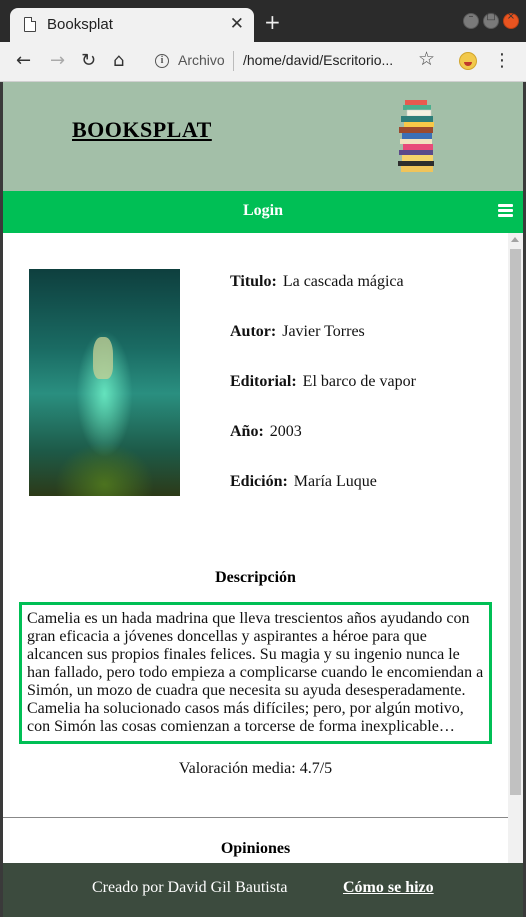  What do you see at coordinates (426, 59) in the screenshot?
I see `bookmark-star-icon: ☆` at bounding box center [426, 59].